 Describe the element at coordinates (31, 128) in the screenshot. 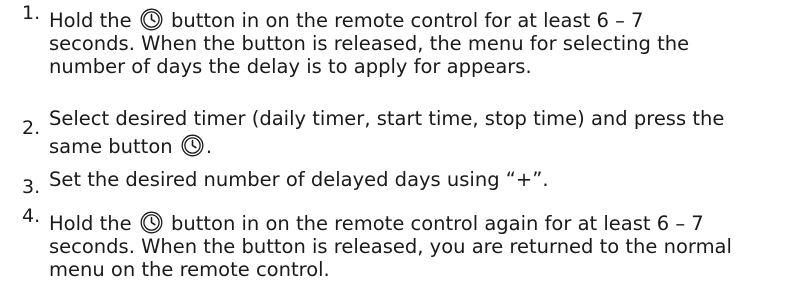

I see `step-number: 2.` at that location.